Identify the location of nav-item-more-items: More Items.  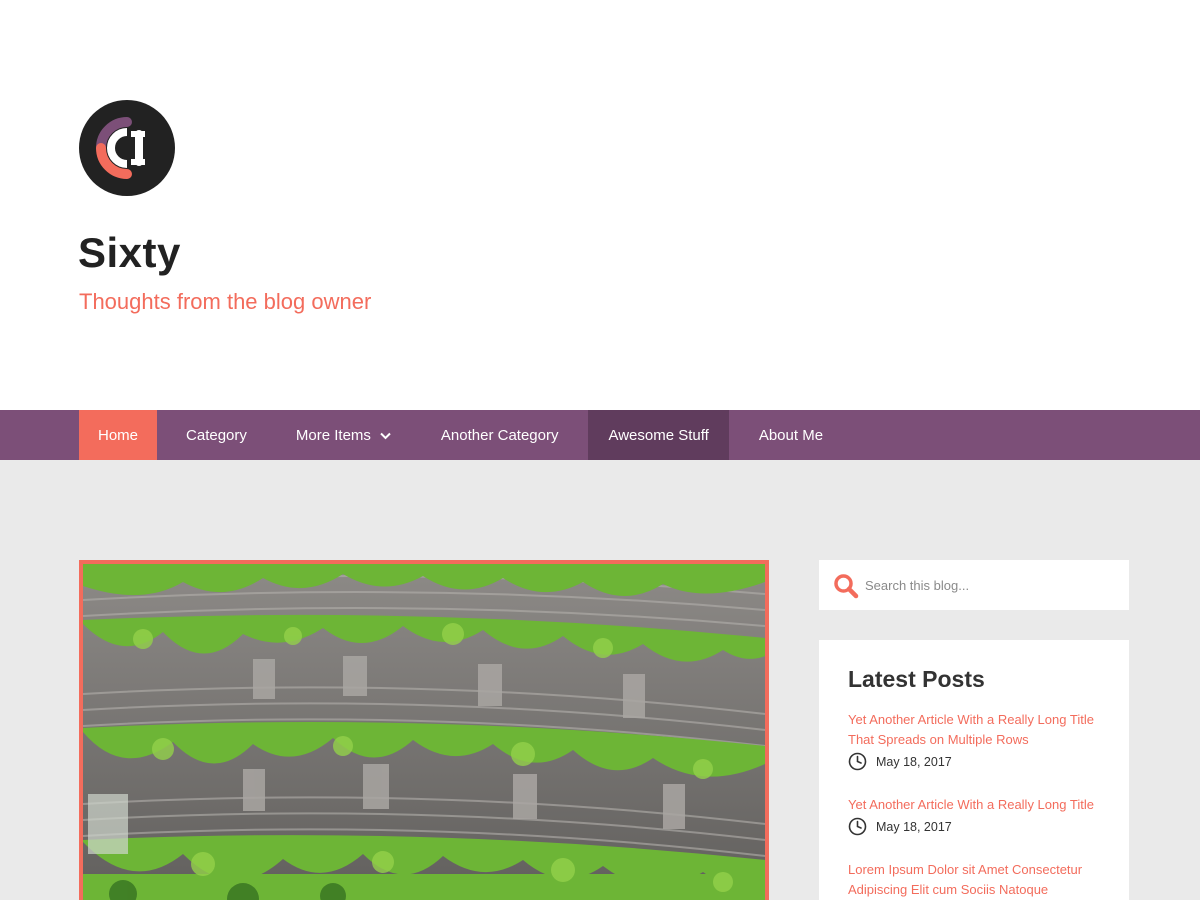
(343, 435).